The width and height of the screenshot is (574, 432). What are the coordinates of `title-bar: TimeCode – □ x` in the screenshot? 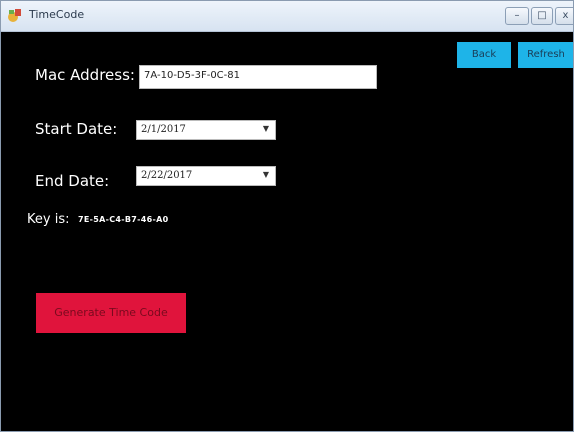 It's located at (287, 16).